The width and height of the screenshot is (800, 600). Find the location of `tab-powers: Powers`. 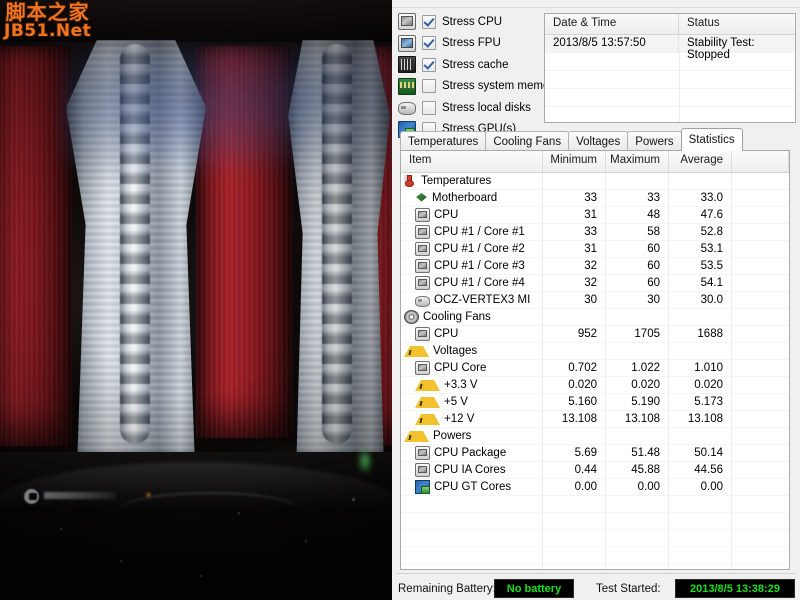

tab-powers: Powers is located at coordinates (654, 141).